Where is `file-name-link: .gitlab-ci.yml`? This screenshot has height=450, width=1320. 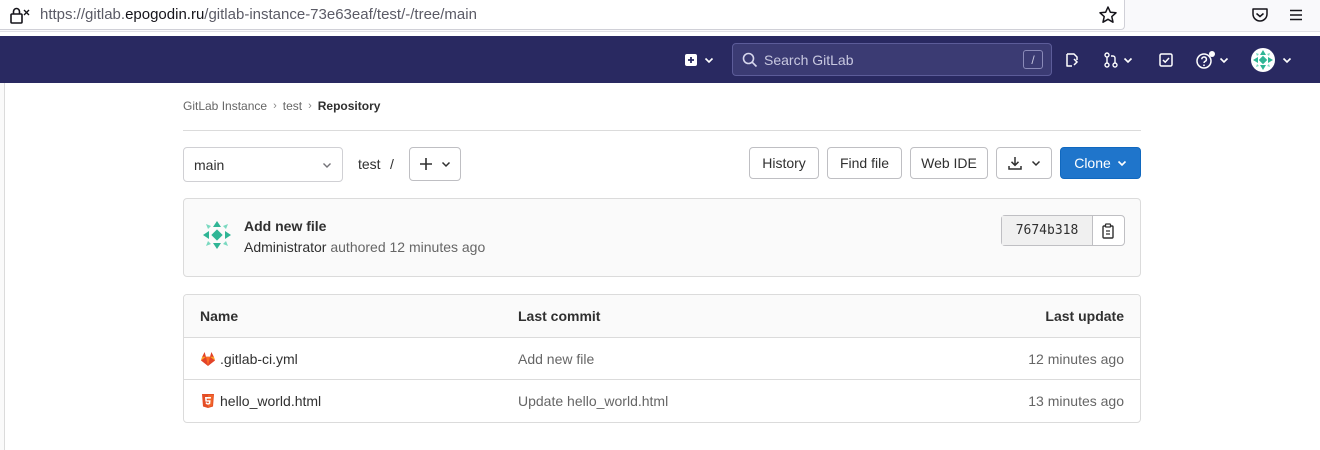 file-name-link: .gitlab-ci.yml is located at coordinates (259, 359).